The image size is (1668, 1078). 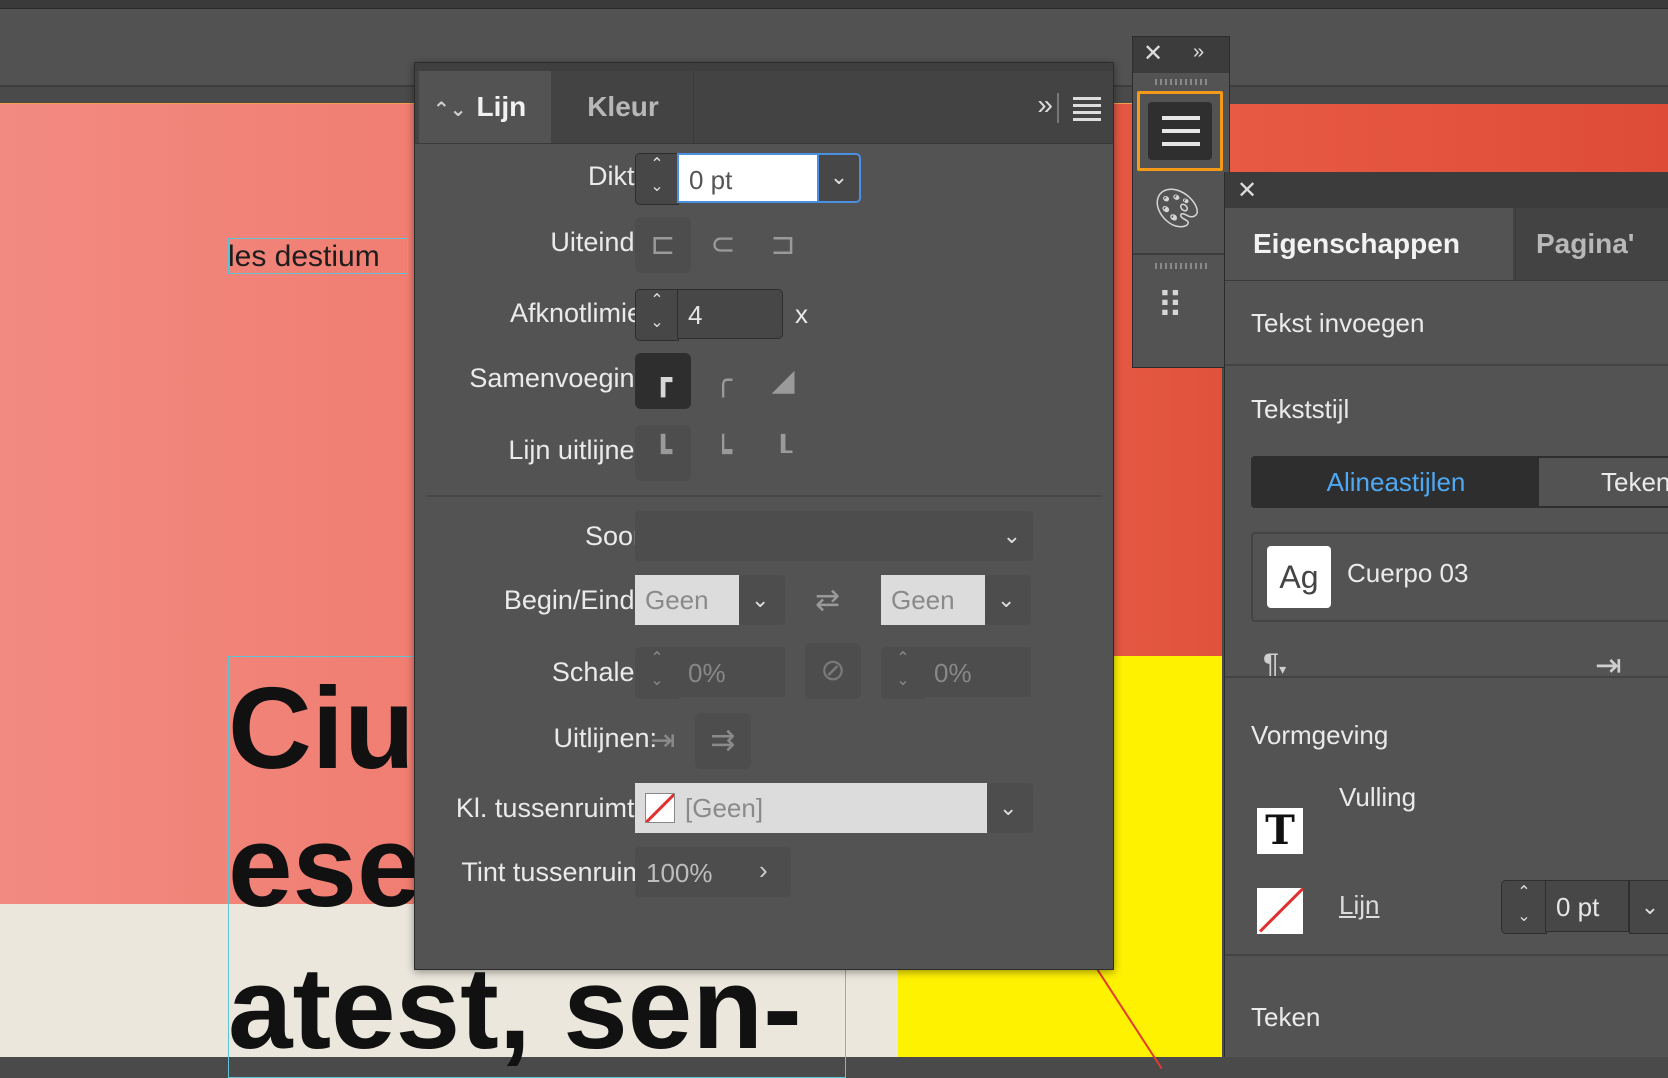 I want to click on align-inside-icon: ┕, so click(x=723, y=452).